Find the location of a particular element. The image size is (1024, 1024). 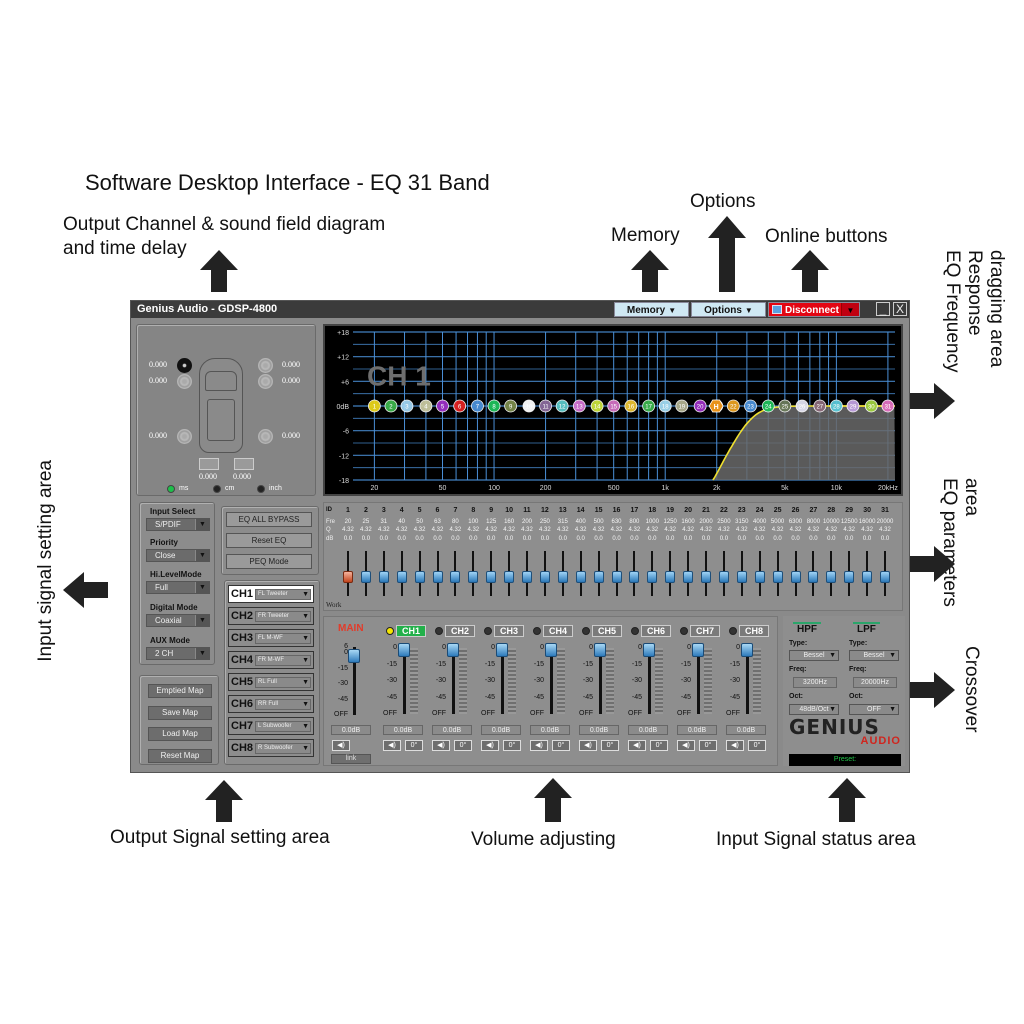

channel-map-row: CH4 FR M-WF ▼ is located at coordinates (271, 660).